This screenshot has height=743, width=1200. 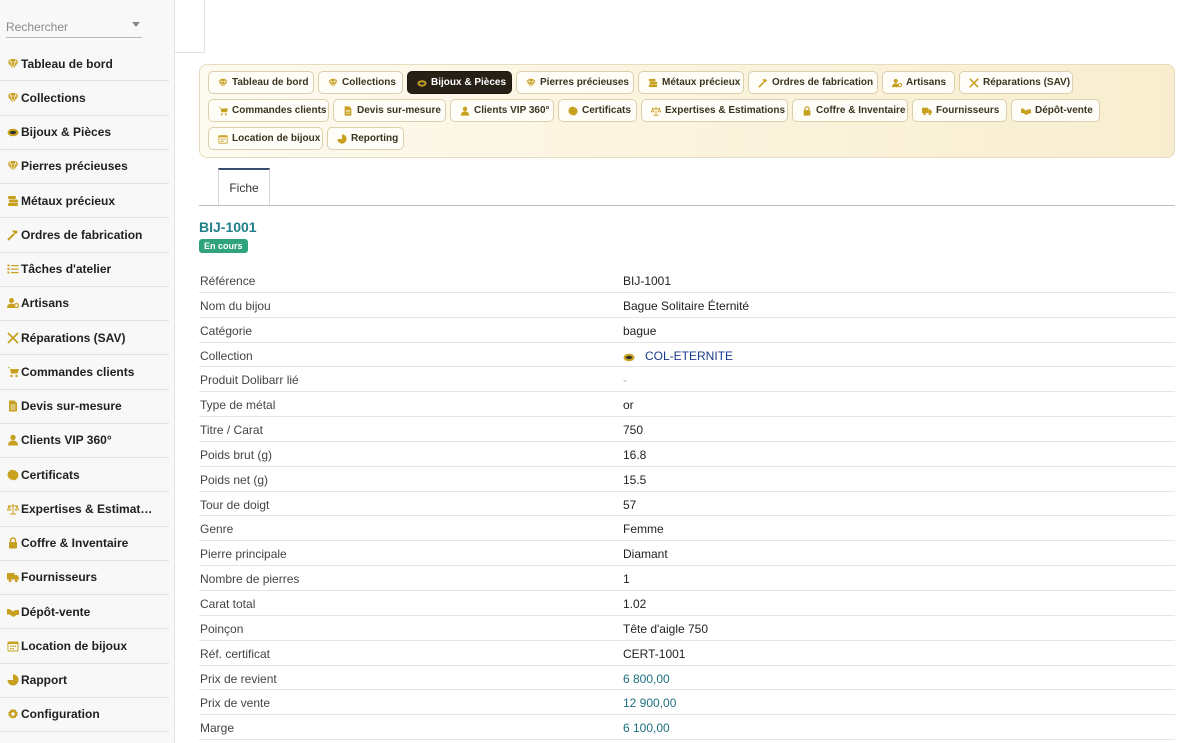 What do you see at coordinates (422, 83) in the screenshot?
I see `ring-icon` at bounding box center [422, 83].